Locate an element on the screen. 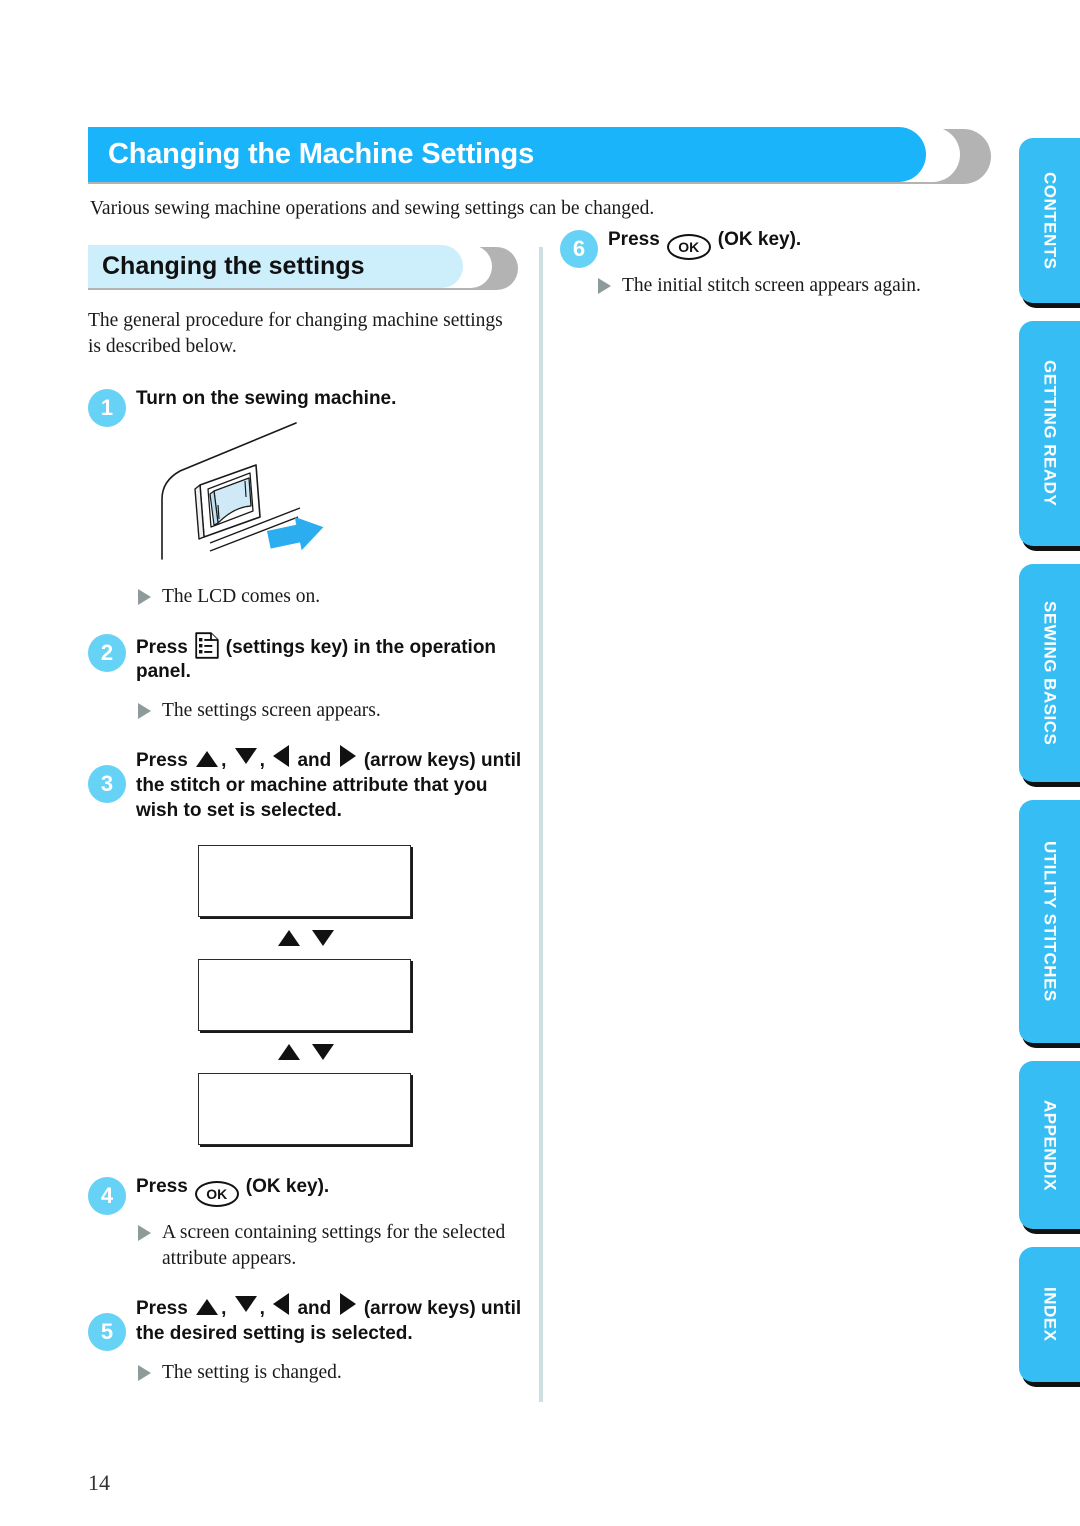 Image resolution: width=1080 pixels, height=1526 pixels. section-subheader: Changing the settings is located at coordinates (306, 267).